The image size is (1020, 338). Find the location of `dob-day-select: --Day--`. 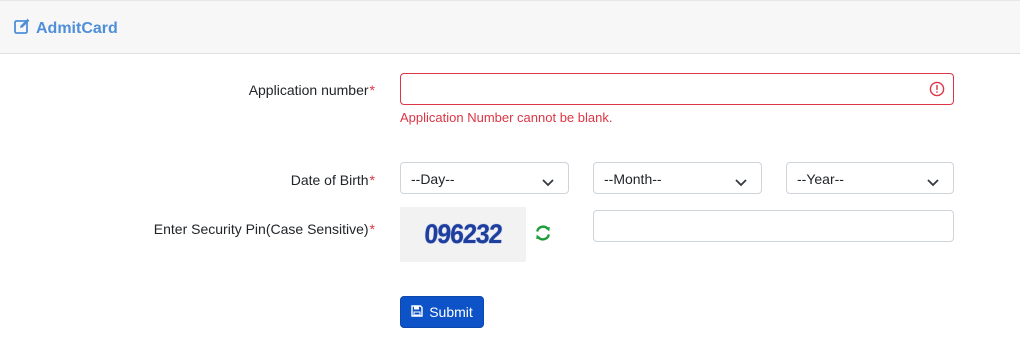

dob-day-select: --Day-- is located at coordinates (484, 178).